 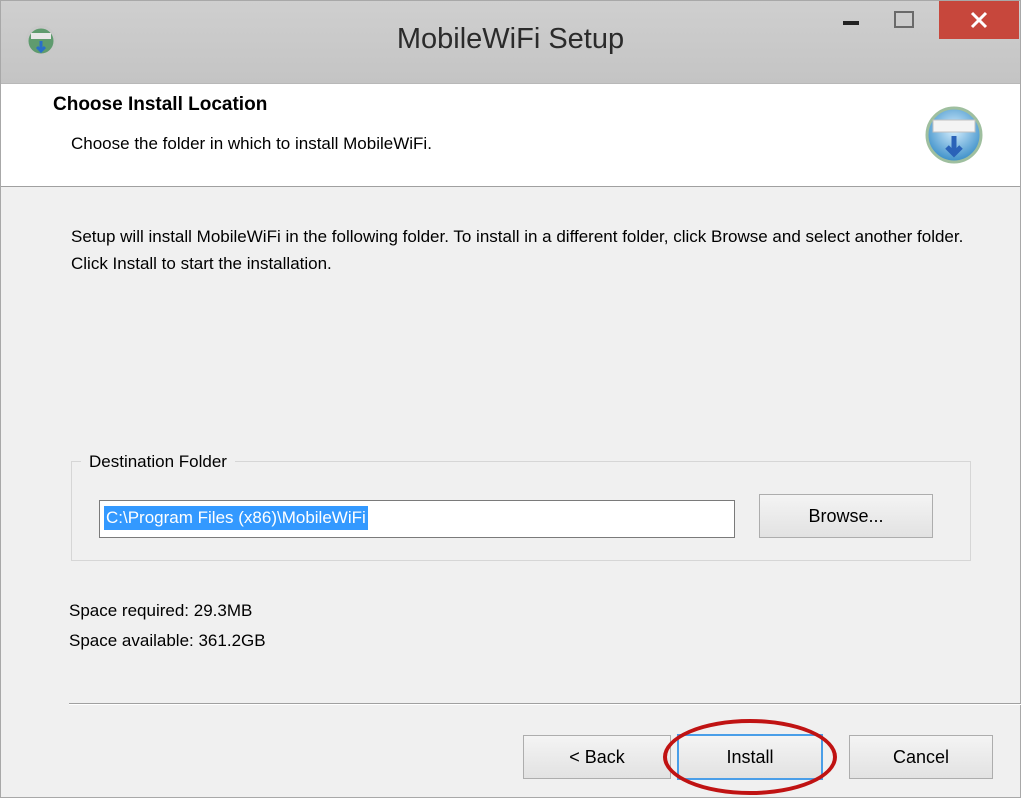 I want to click on destination-path-value: C:\Program Files (x86)\MobileWiFi, so click(x=236, y=518).